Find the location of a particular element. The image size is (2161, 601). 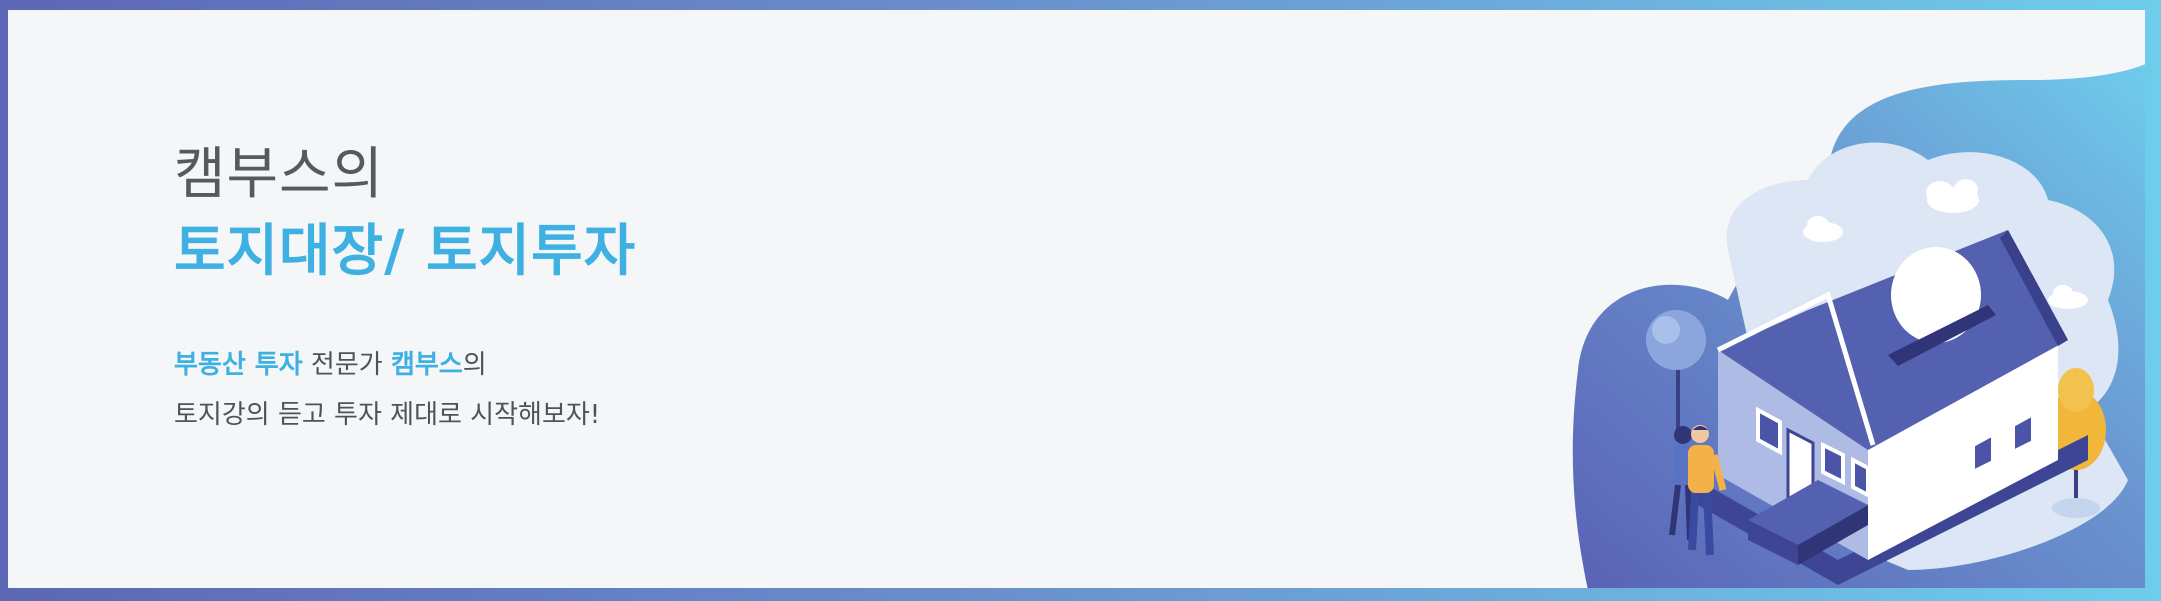

banner-description: 부동산 투자 전문가 캠부스의 토지강의 듣고 투자 제대로 시작해보자! is located at coordinates (405, 390).